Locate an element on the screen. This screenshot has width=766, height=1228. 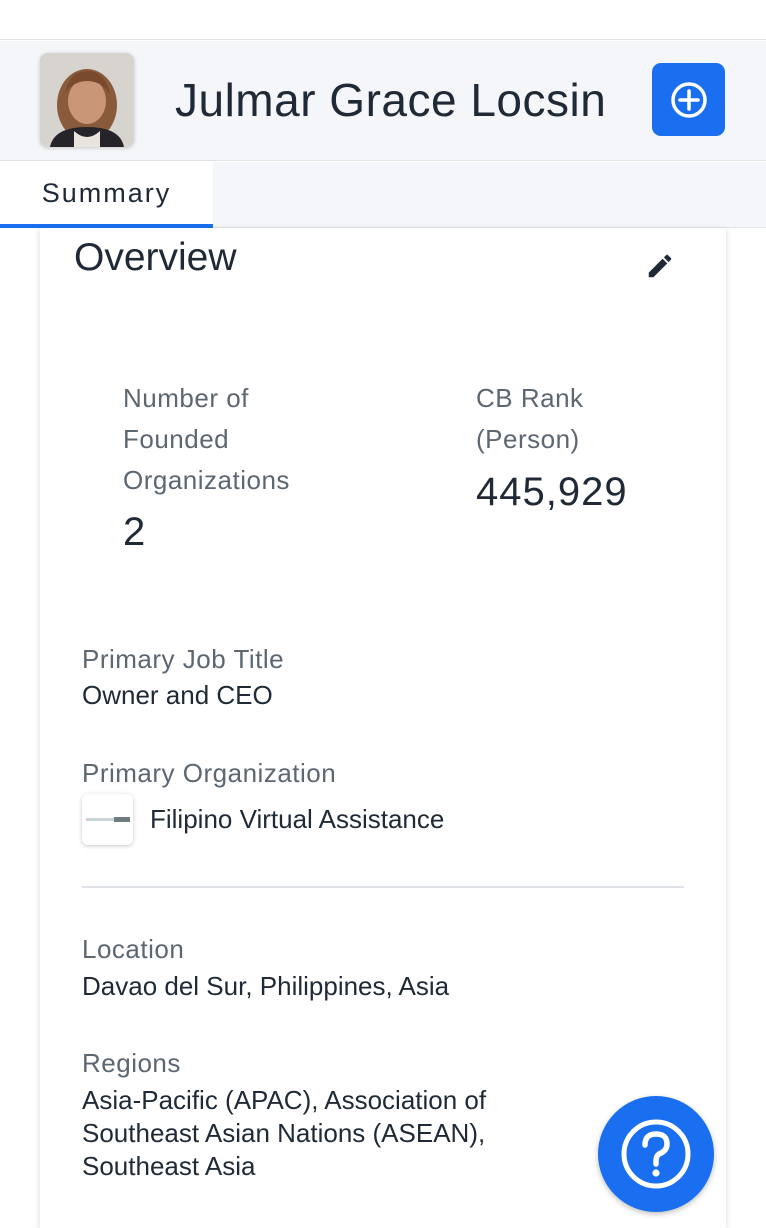
organization-logo is located at coordinates (107, 819).